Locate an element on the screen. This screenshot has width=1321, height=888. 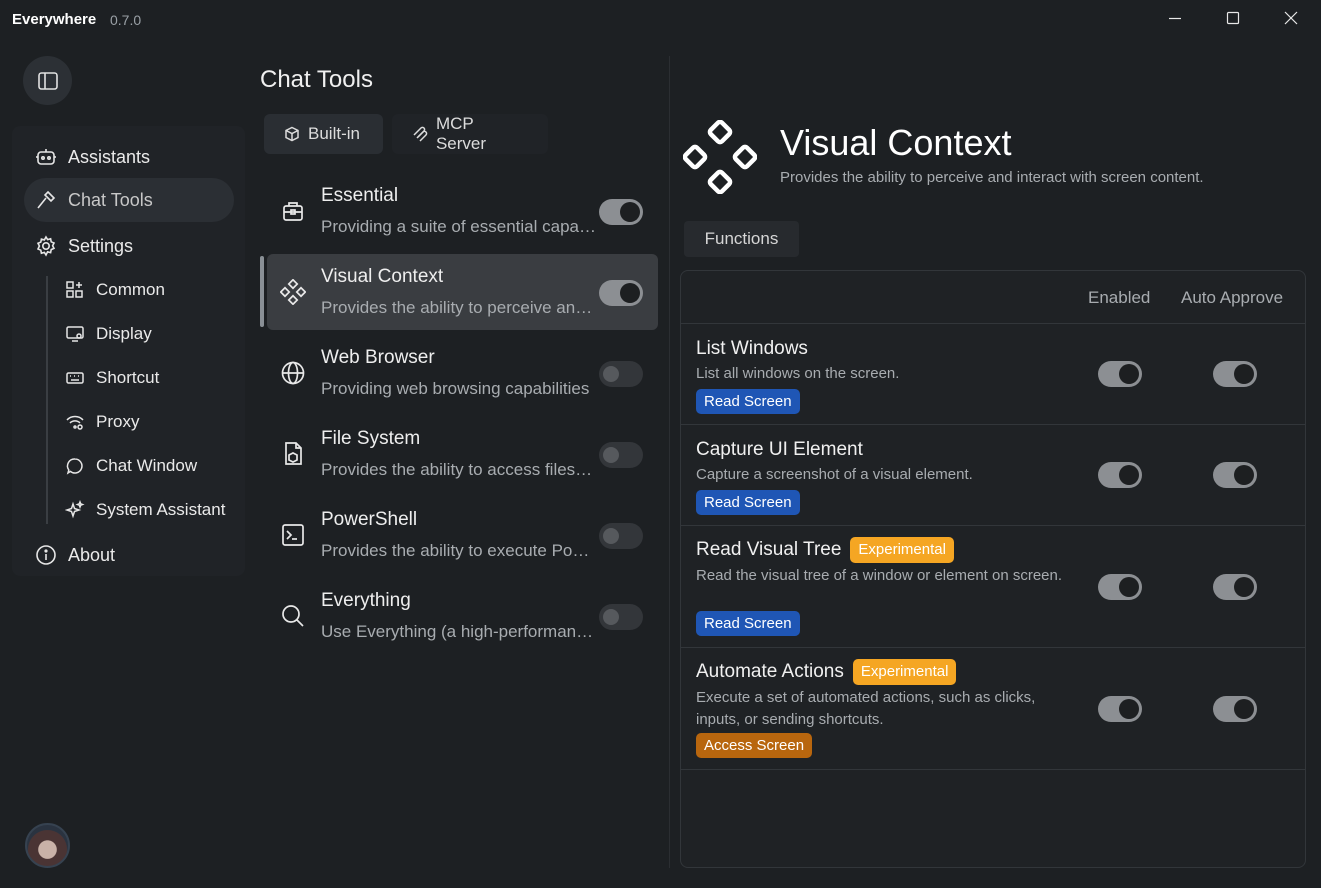
sidebar-item-assistants: Assistants is located at coordinates (134, 157).